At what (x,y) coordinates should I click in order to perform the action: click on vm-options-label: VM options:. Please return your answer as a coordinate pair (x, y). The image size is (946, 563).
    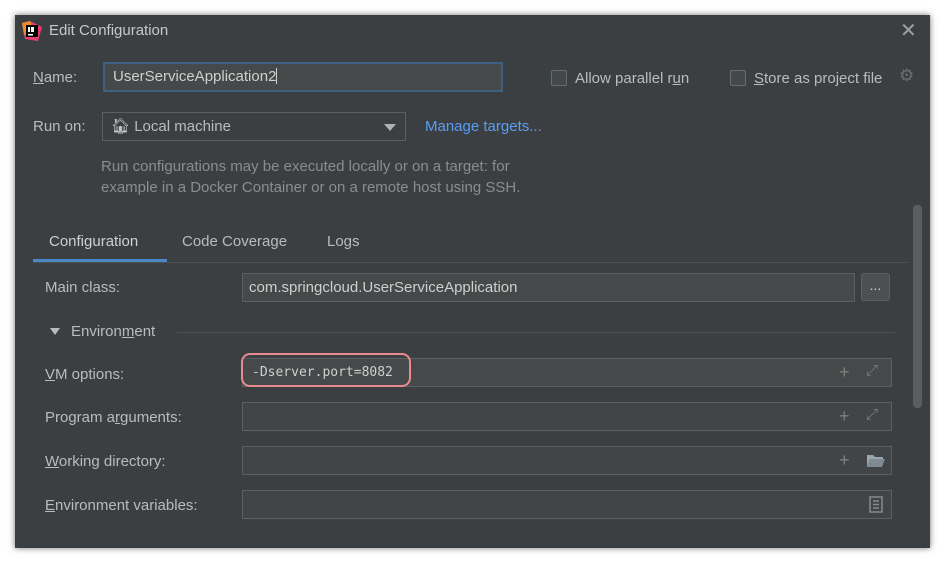
    Looking at the image, I should click on (85, 374).